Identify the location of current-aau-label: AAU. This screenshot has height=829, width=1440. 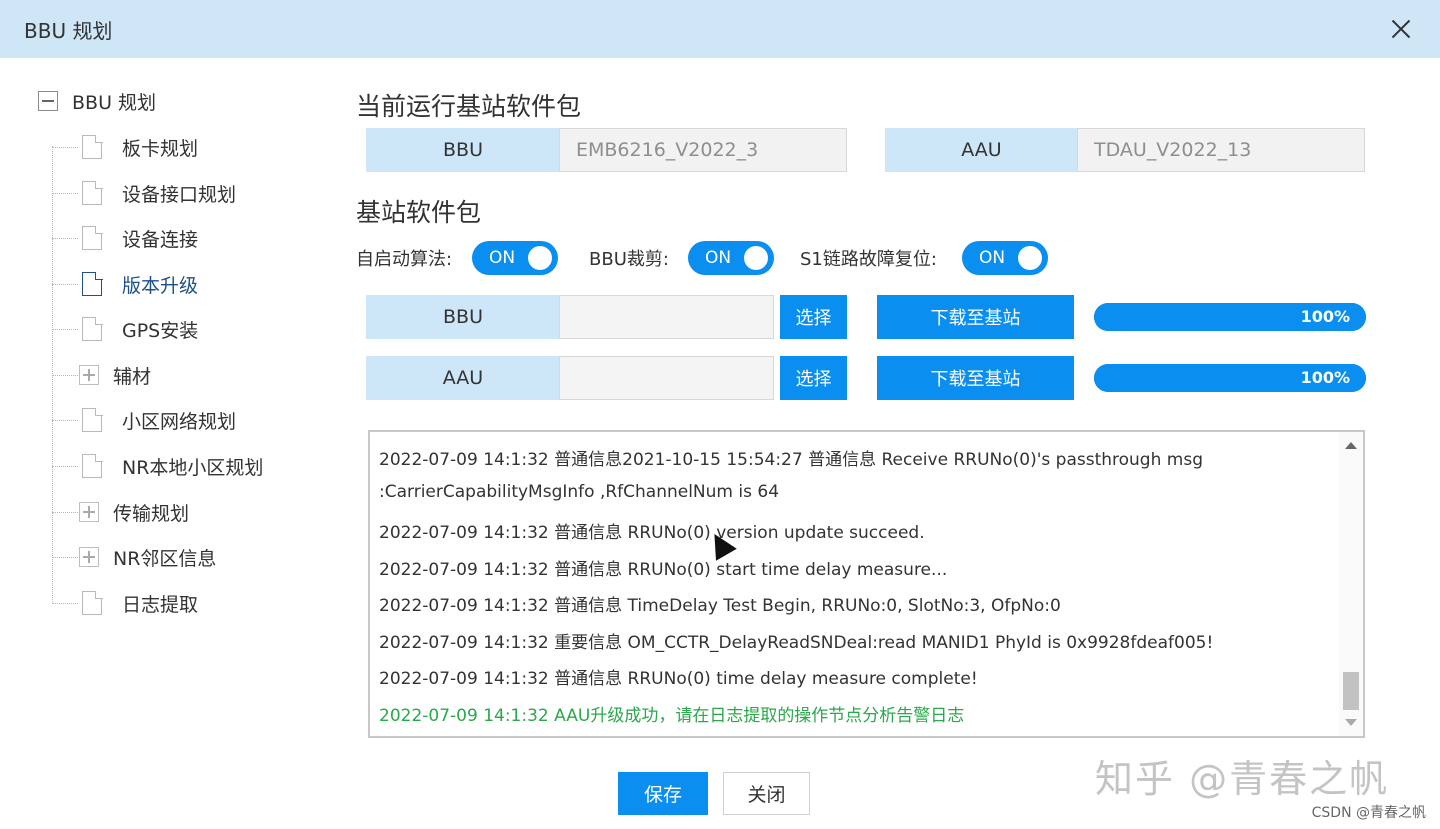
(981, 150).